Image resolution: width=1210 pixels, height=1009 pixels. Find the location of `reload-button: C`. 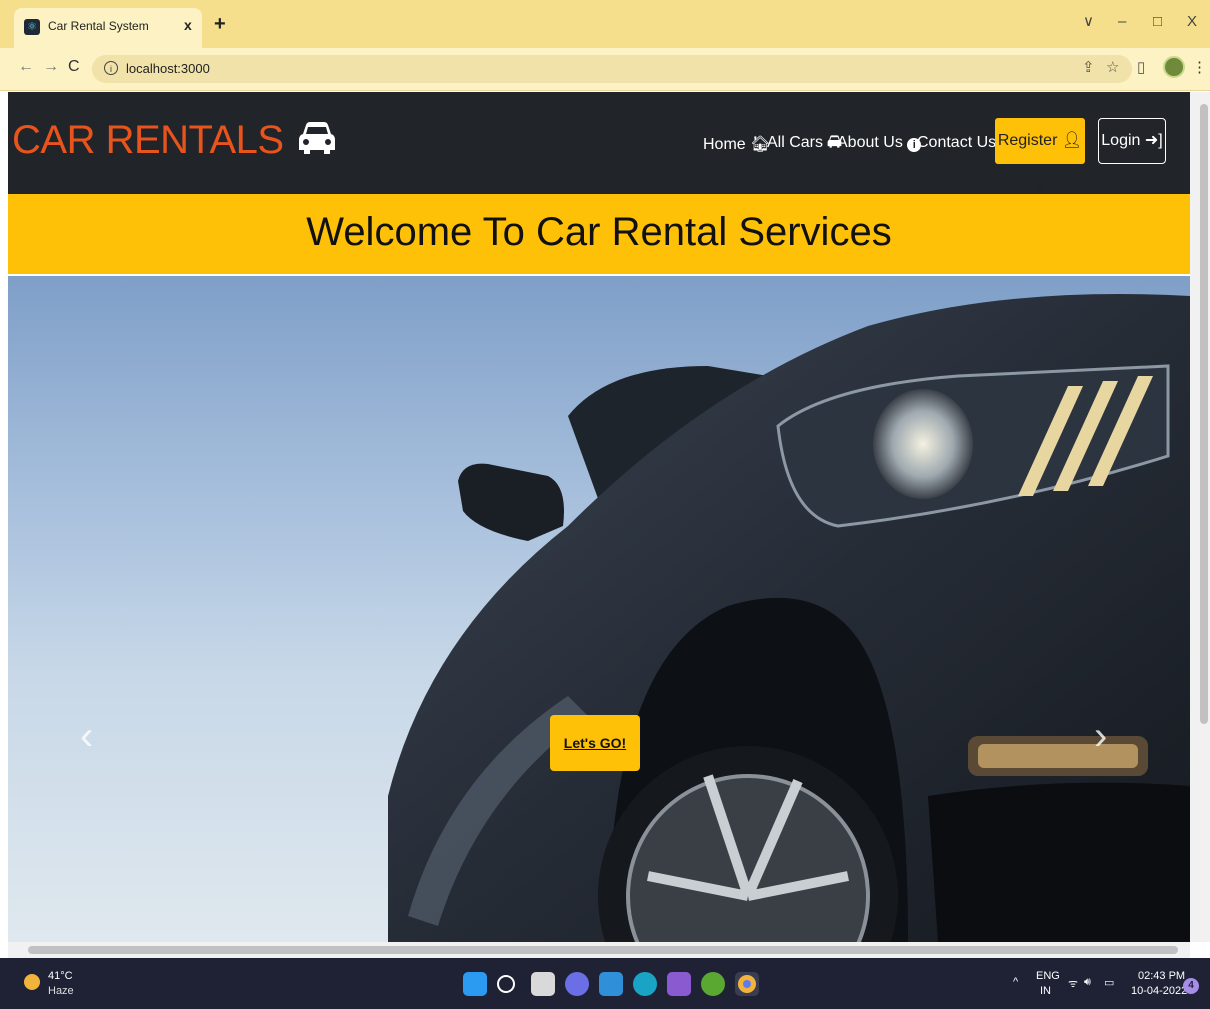

reload-button: C is located at coordinates (74, 67).